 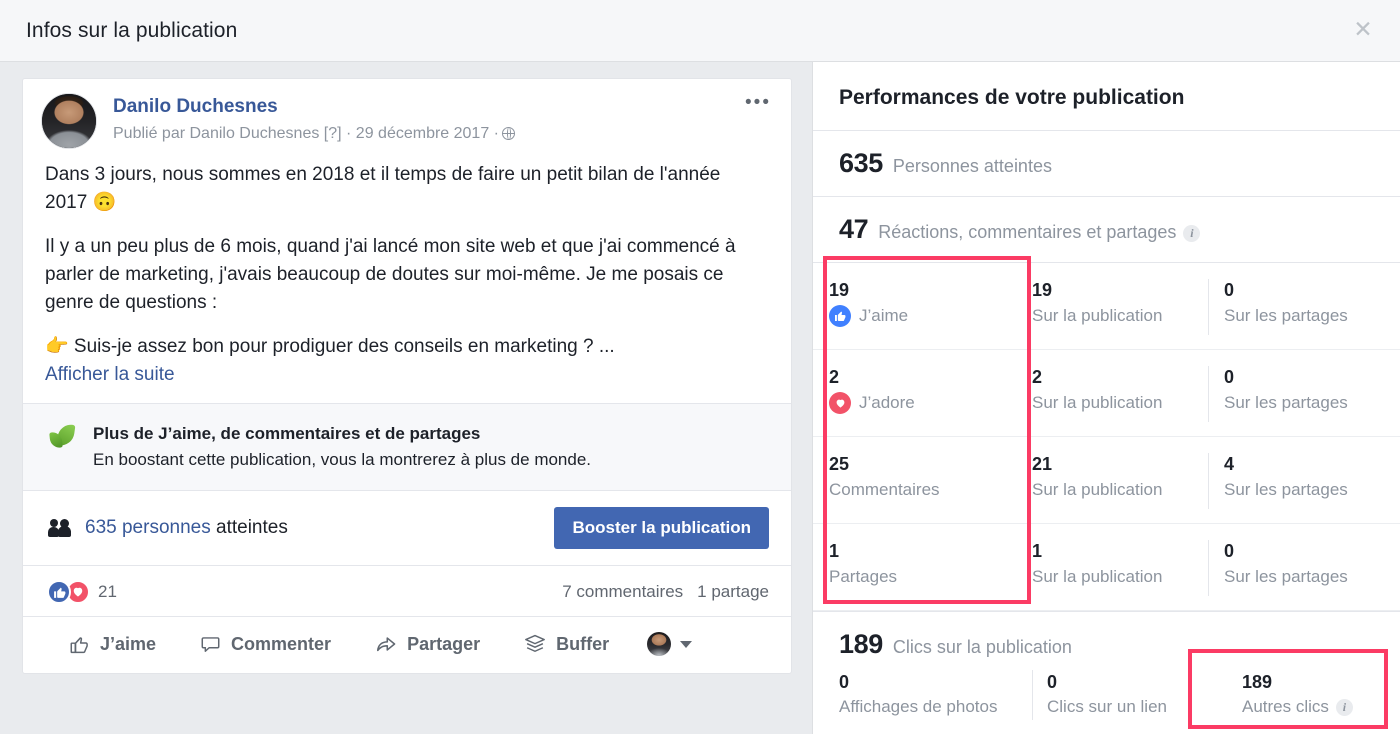 I want to click on reaction-pills, so click(x=68, y=592).